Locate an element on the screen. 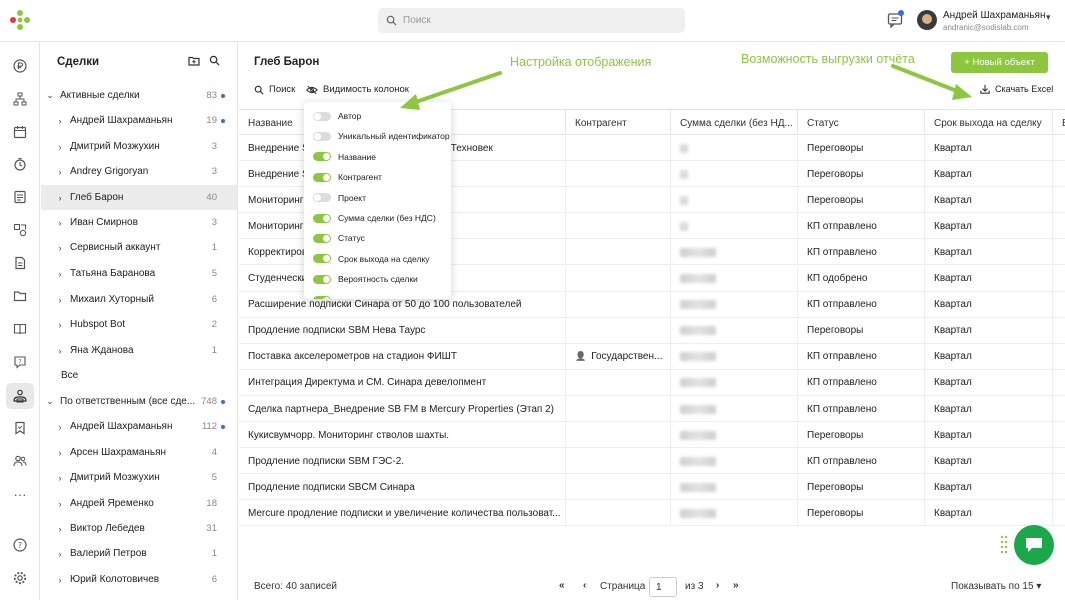  annotation-display-settings: Настройка отображения is located at coordinates (581, 62).